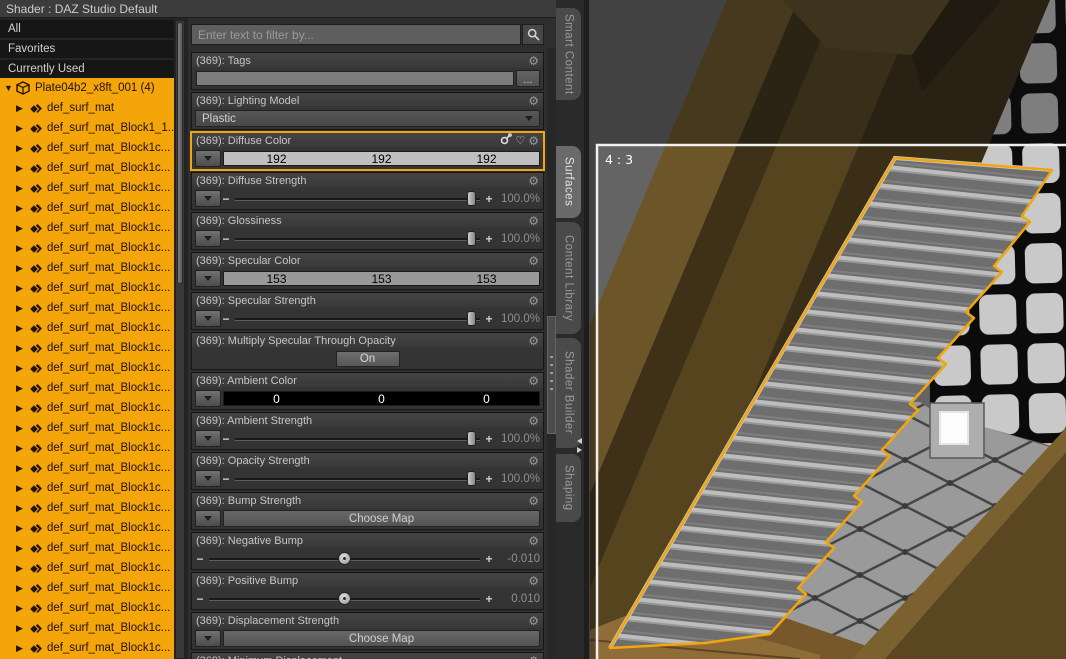  I want to click on shader-group-all: All, so click(87, 29).